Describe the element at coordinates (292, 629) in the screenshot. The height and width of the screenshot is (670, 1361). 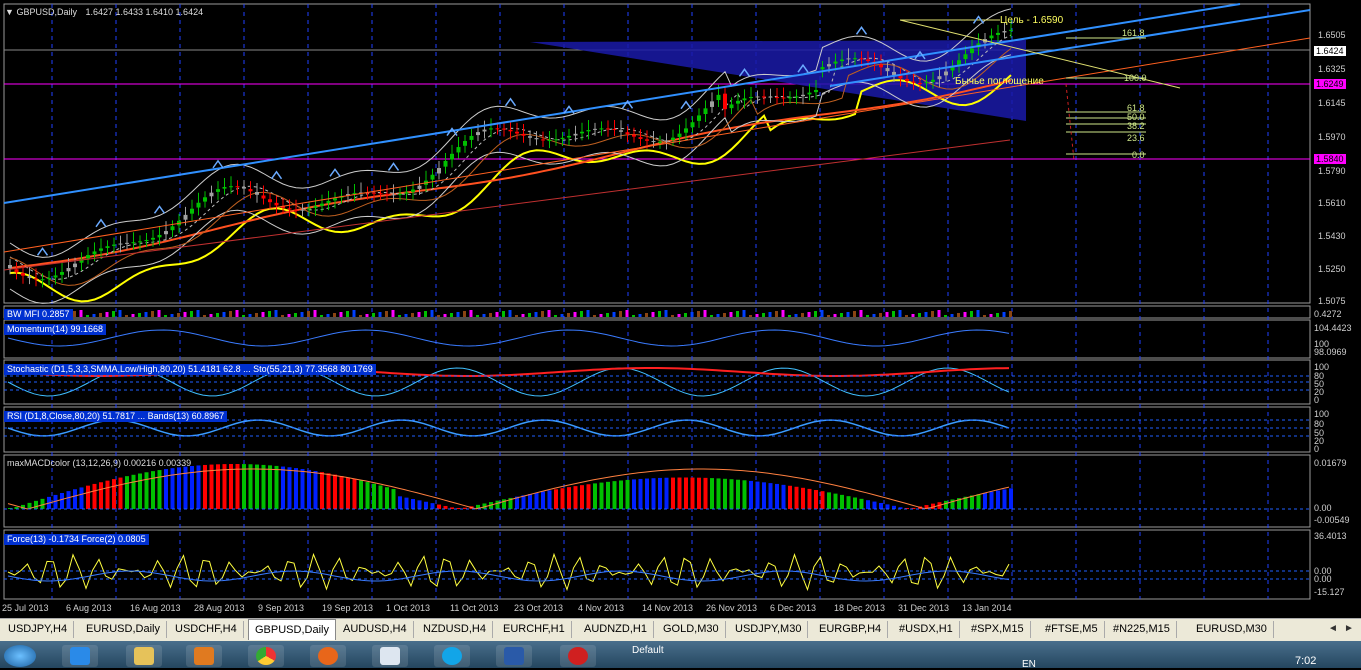
I see `tab-gbpusd-daily: GBPUSD,Daily` at that location.